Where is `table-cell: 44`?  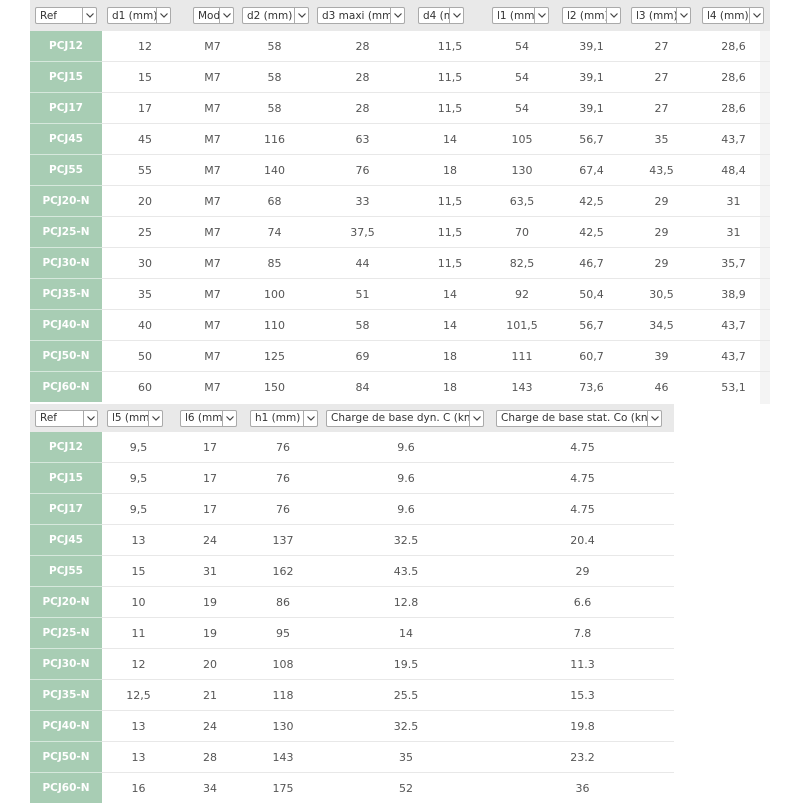 table-cell: 44 is located at coordinates (362, 263).